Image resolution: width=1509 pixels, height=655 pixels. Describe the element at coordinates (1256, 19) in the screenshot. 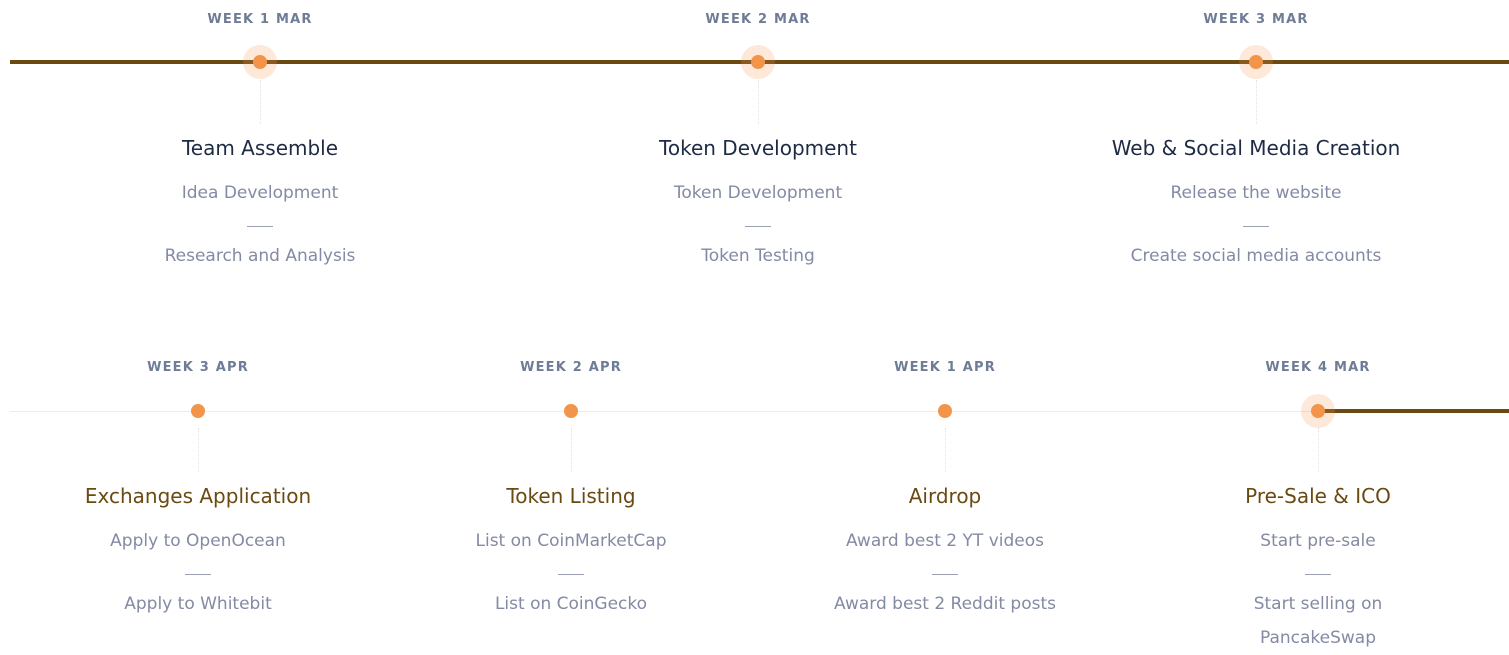

I see `step-week-label: WEEK 3 MAR` at that location.